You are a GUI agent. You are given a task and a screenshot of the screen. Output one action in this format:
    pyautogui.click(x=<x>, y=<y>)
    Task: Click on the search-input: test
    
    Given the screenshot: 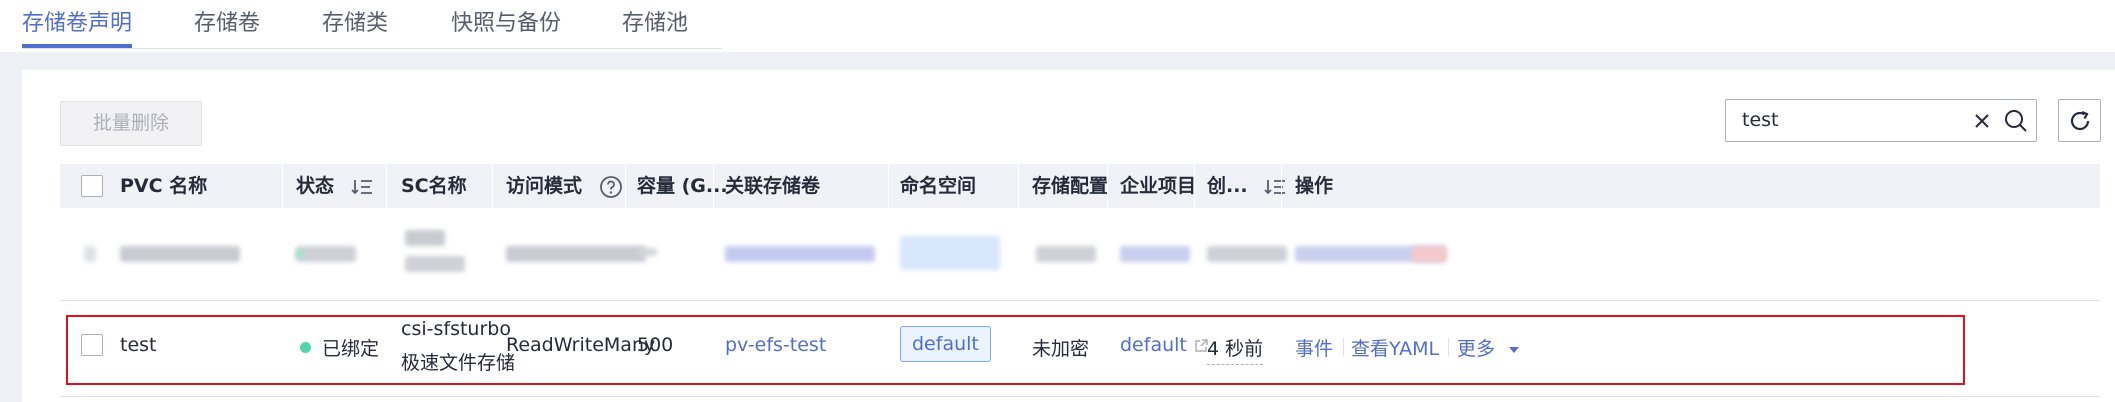 What is the action you would take?
    pyautogui.click(x=1760, y=120)
    